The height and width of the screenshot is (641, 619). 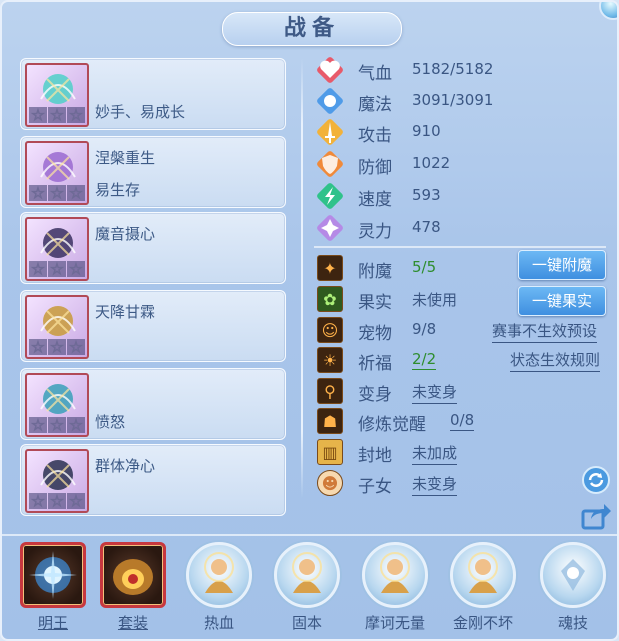 What do you see at coordinates (460, 247) in the screenshot?
I see `stats-divider` at bounding box center [460, 247].